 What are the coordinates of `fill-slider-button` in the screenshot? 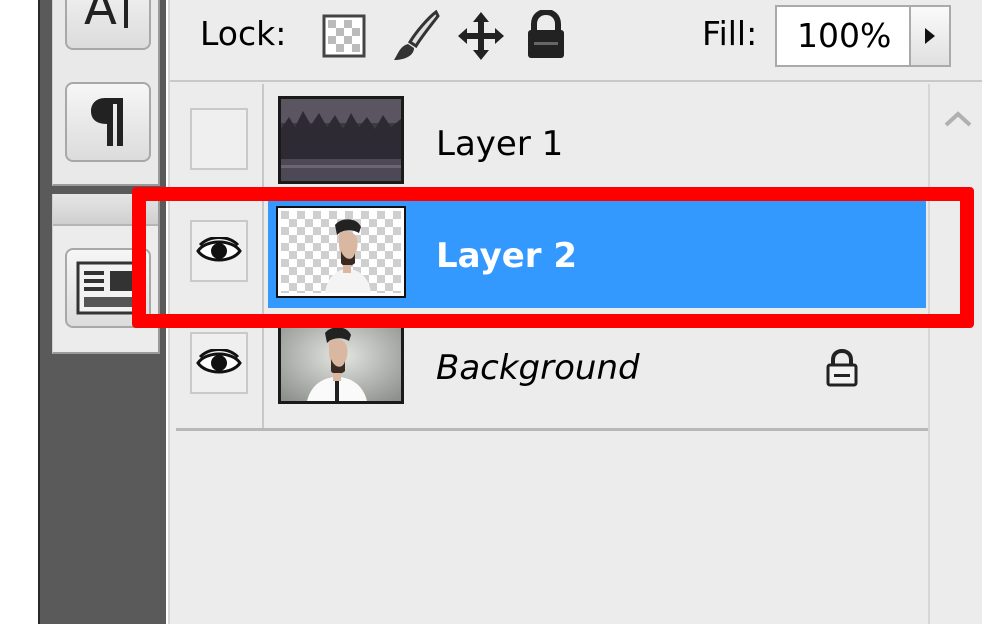 It's located at (931, 36).